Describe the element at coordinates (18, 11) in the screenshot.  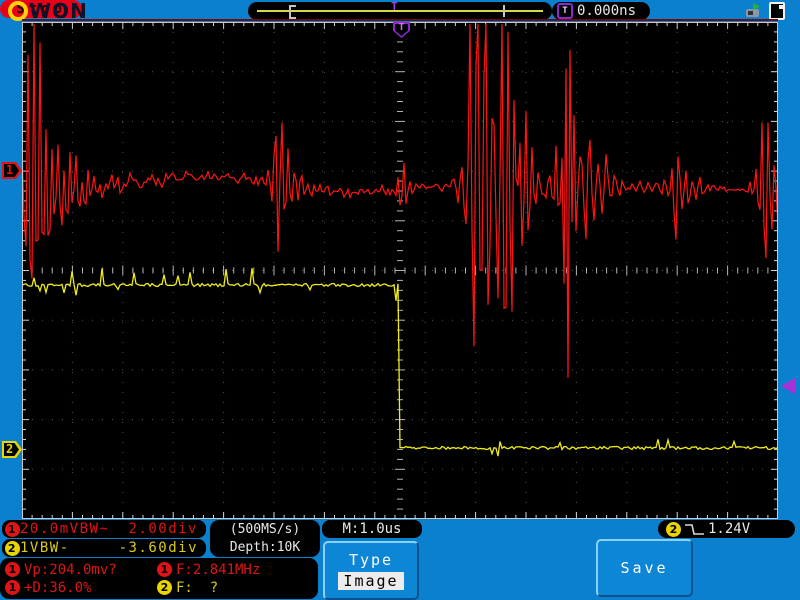
I see `logo-o-ring-icon` at that location.